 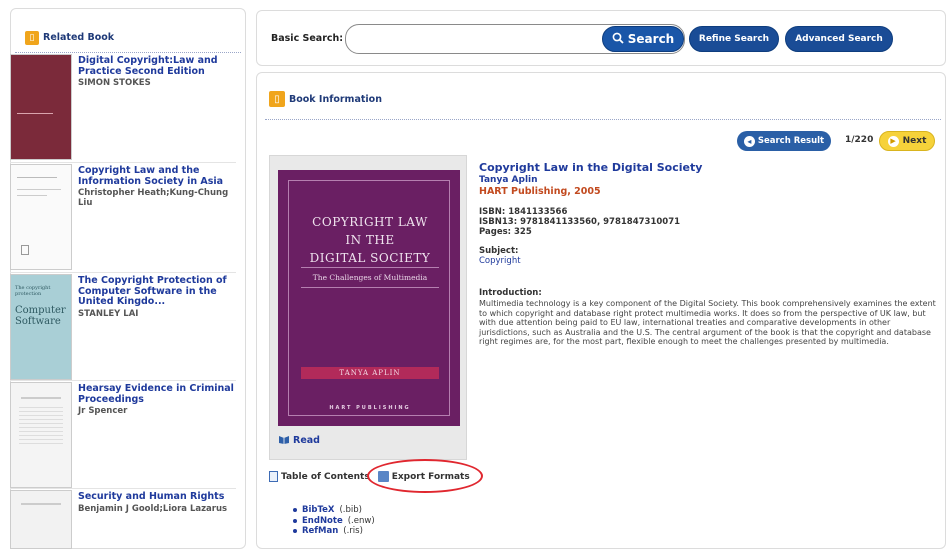 What do you see at coordinates (306, 440) in the screenshot?
I see `read-label: Read` at bounding box center [306, 440].